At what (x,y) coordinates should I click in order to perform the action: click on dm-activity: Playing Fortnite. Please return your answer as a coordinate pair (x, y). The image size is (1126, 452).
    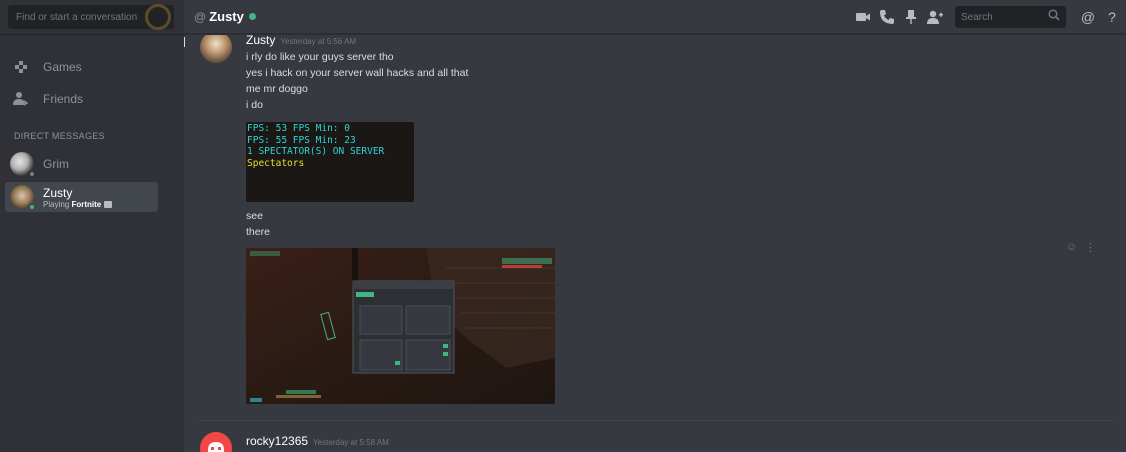
    Looking at the image, I should click on (78, 204).